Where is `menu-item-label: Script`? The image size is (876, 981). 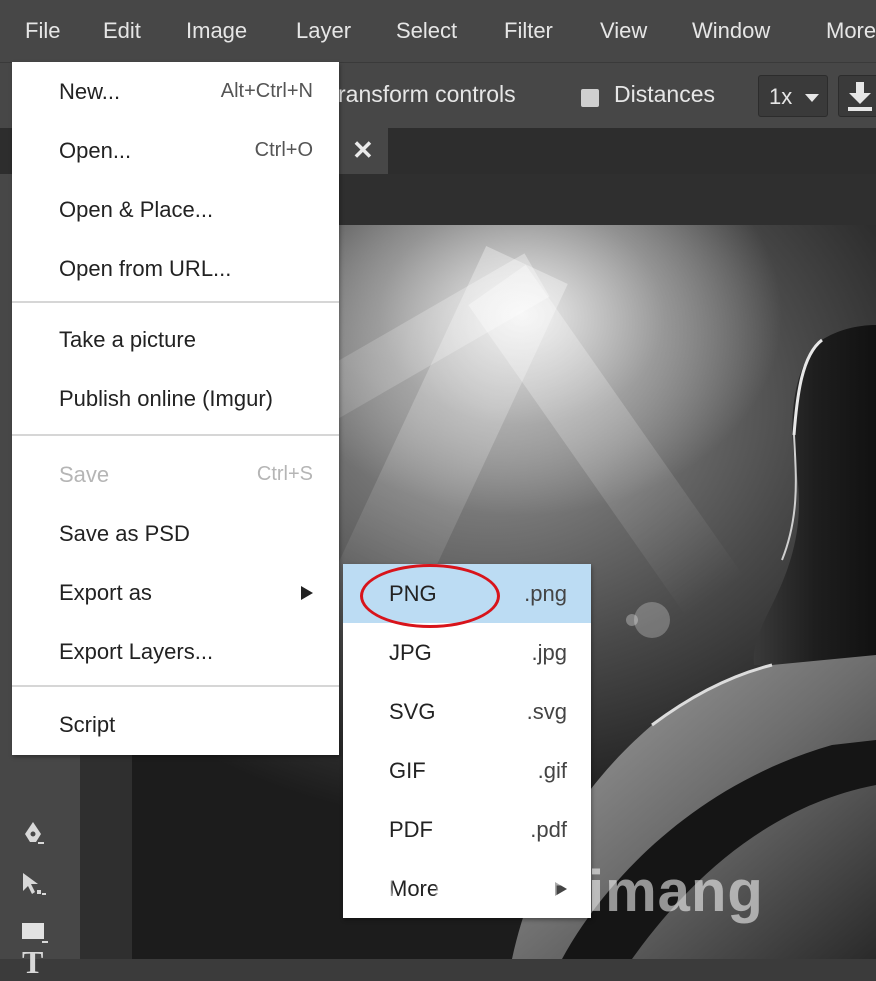 menu-item-label: Script is located at coordinates (87, 724).